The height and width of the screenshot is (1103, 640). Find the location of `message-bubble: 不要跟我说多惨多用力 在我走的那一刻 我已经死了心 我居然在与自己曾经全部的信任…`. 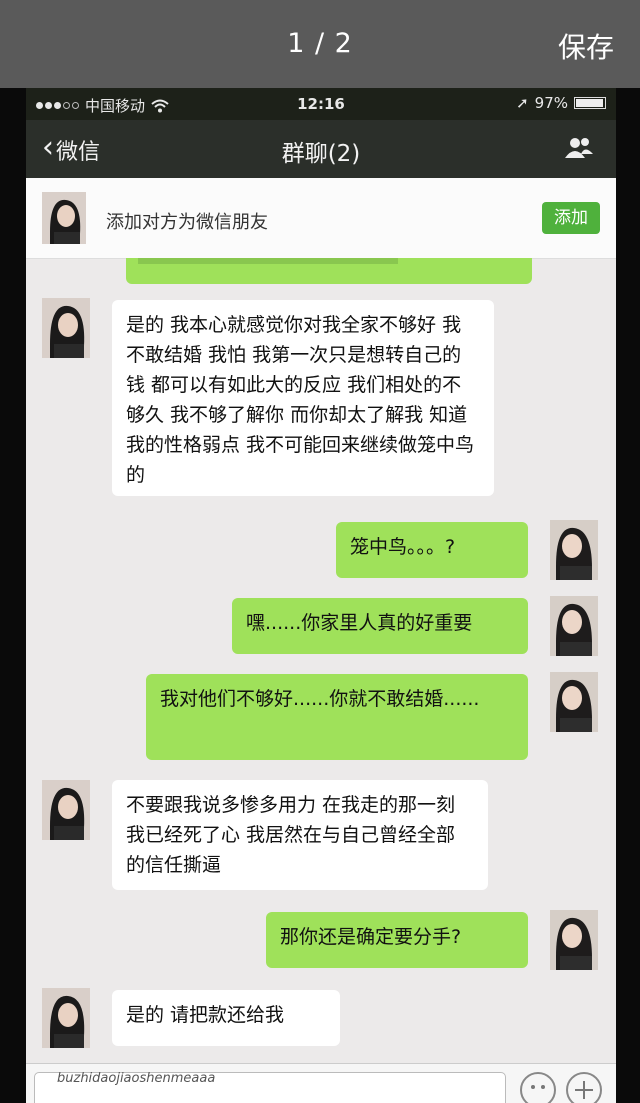

message-bubble: 不要跟我说多惨多用力 在我走的那一刻 我已经死了心 我居然在与自己曾经全部的信任… is located at coordinates (300, 835).